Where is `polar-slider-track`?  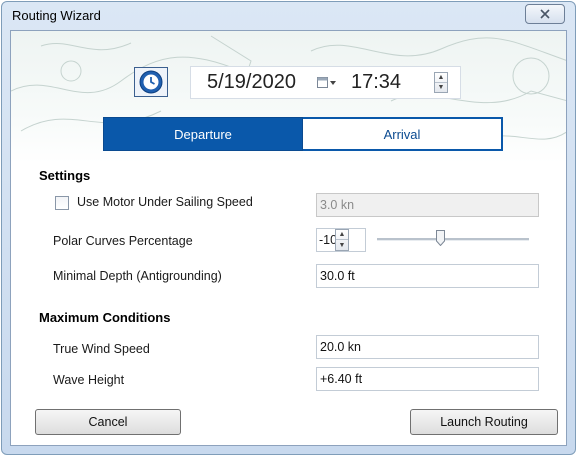
polar-slider-track is located at coordinates (453, 239).